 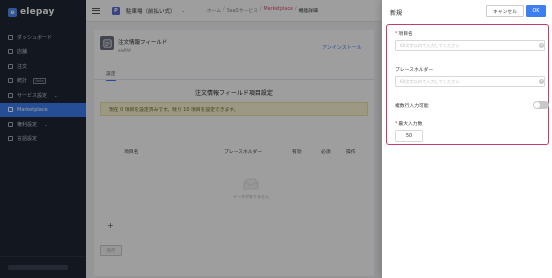 I want to click on field-form: *項目名 × プレースホルダー × 複数行入力可能 *最大入力数 50, so click(x=467, y=84).